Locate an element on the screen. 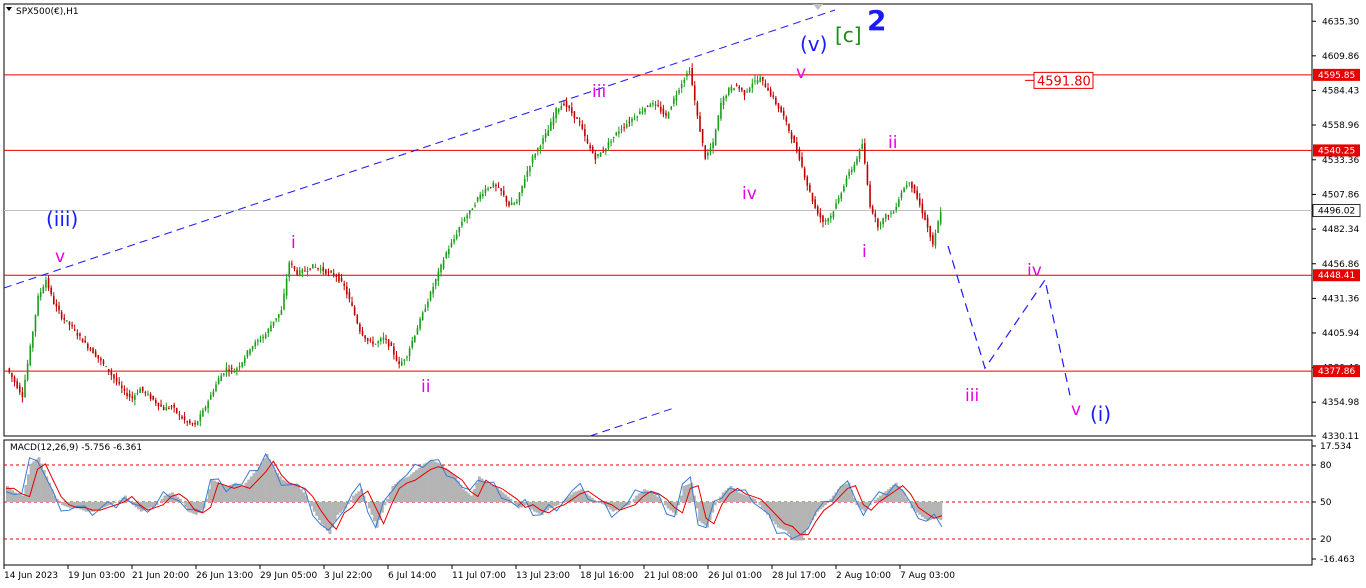 The width and height of the screenshot is (1366, 588). macd-y-tick-label: 50 is located at coordinates (1326, 503).